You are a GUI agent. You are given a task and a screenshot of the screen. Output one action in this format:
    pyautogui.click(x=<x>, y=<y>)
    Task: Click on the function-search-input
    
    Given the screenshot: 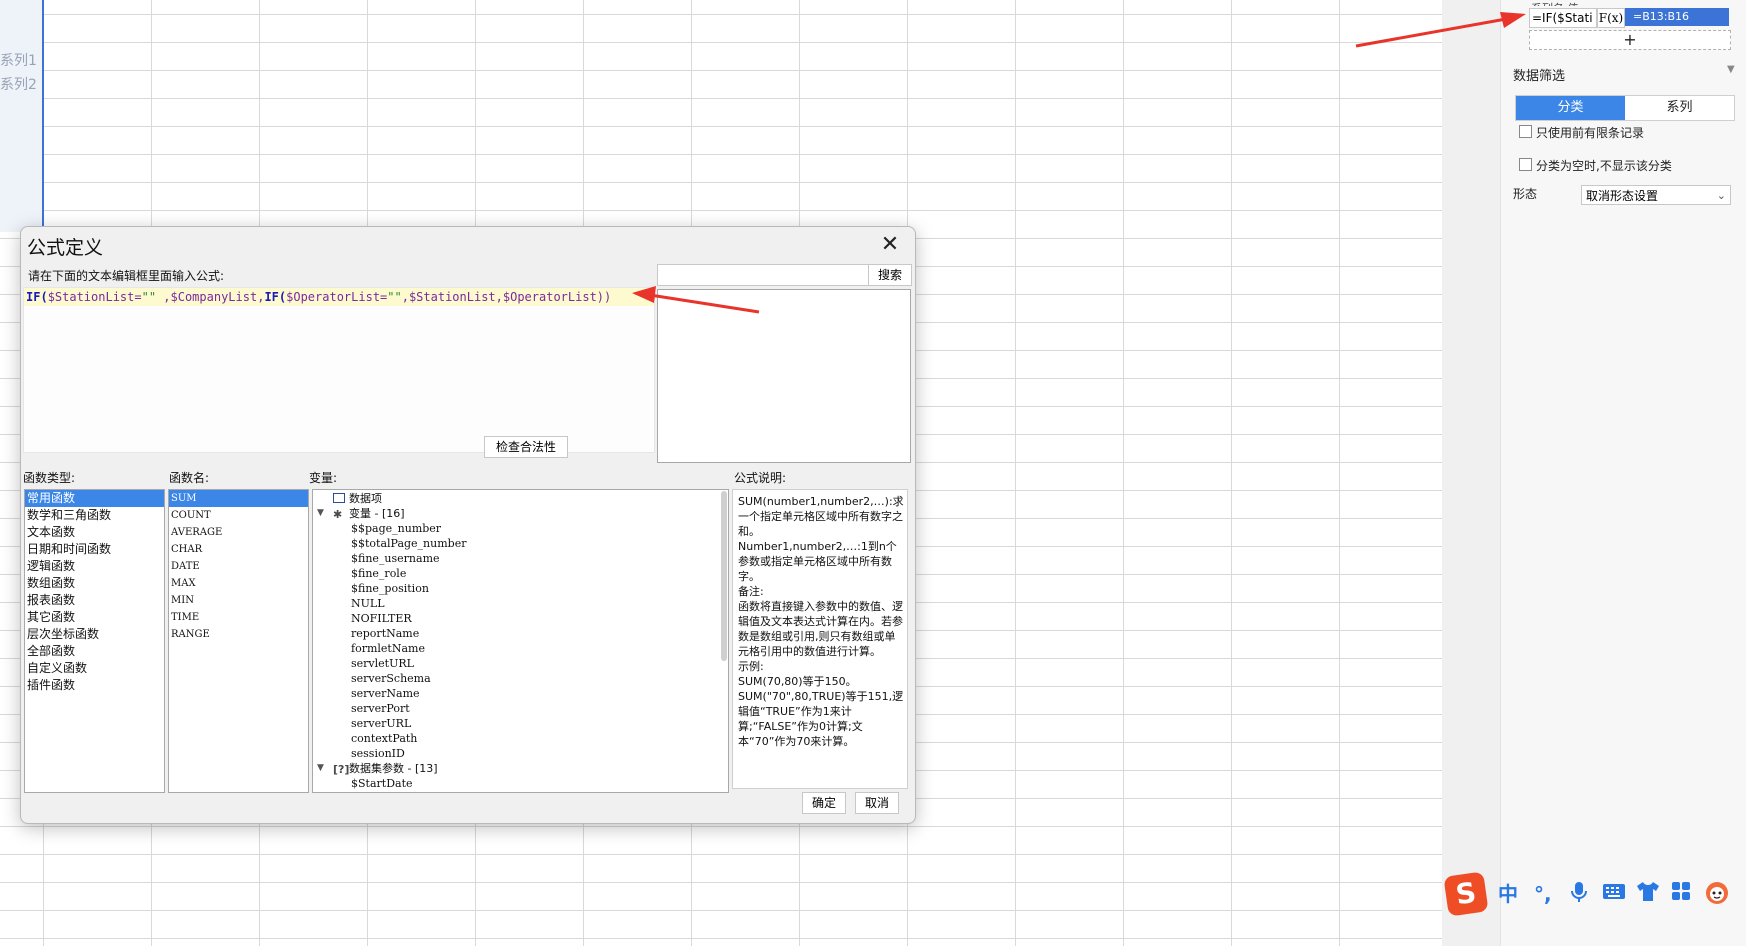 What is the action you would take?
    pyautogui.click(x=763, y=275)
    